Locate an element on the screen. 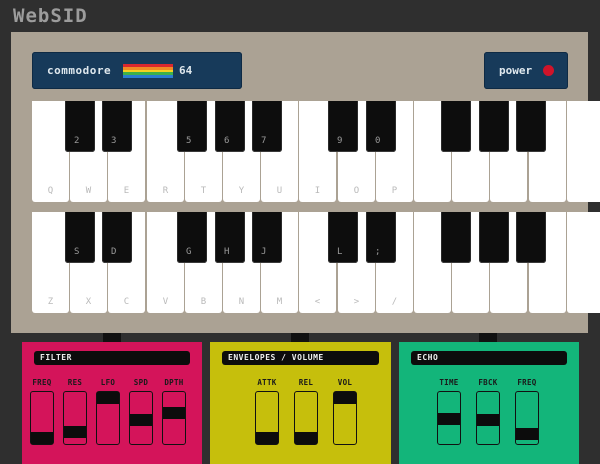 The image size is (600, 464). key-label: B is located at coordinates (203, 302).